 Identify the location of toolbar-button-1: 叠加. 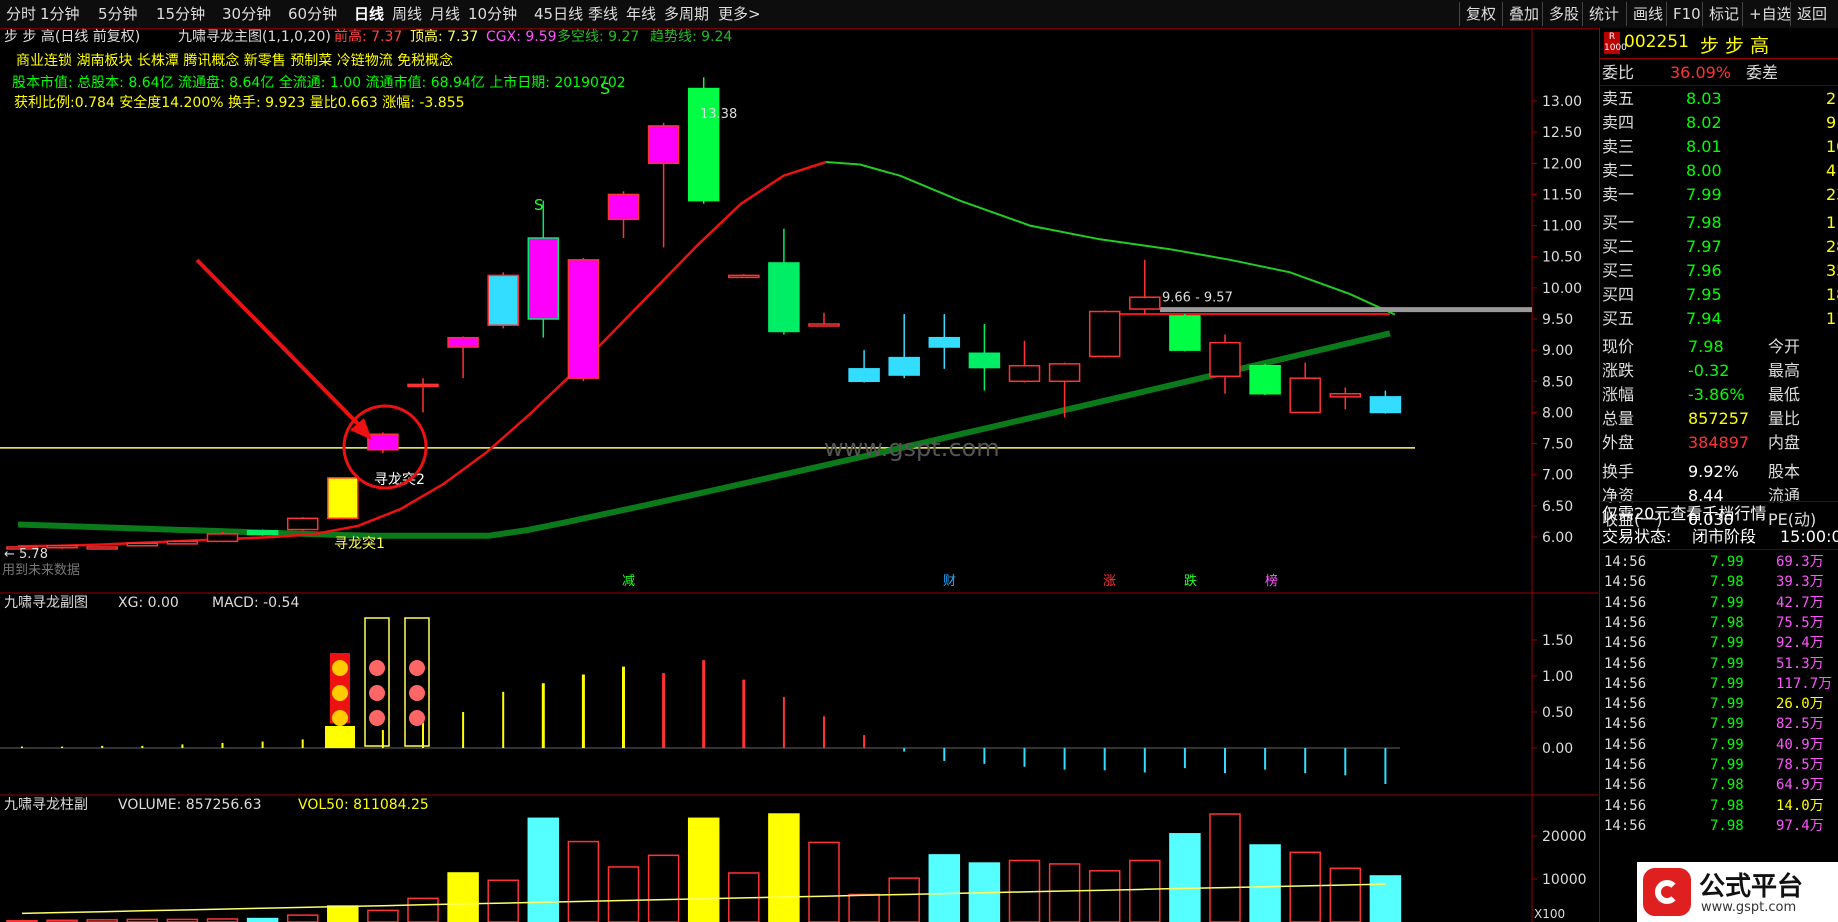
(1523, 14).